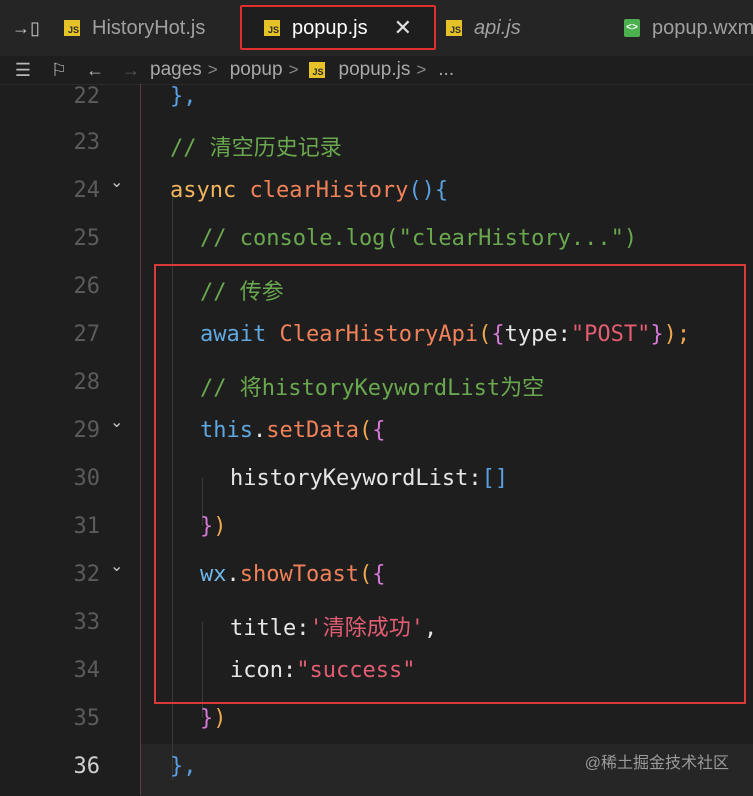 The image size is (753, 796). What do you see at coordinates (309, 190) in the screenshot?
I see `code-line: async clearHistory(){` at bounding box center [309, 190].